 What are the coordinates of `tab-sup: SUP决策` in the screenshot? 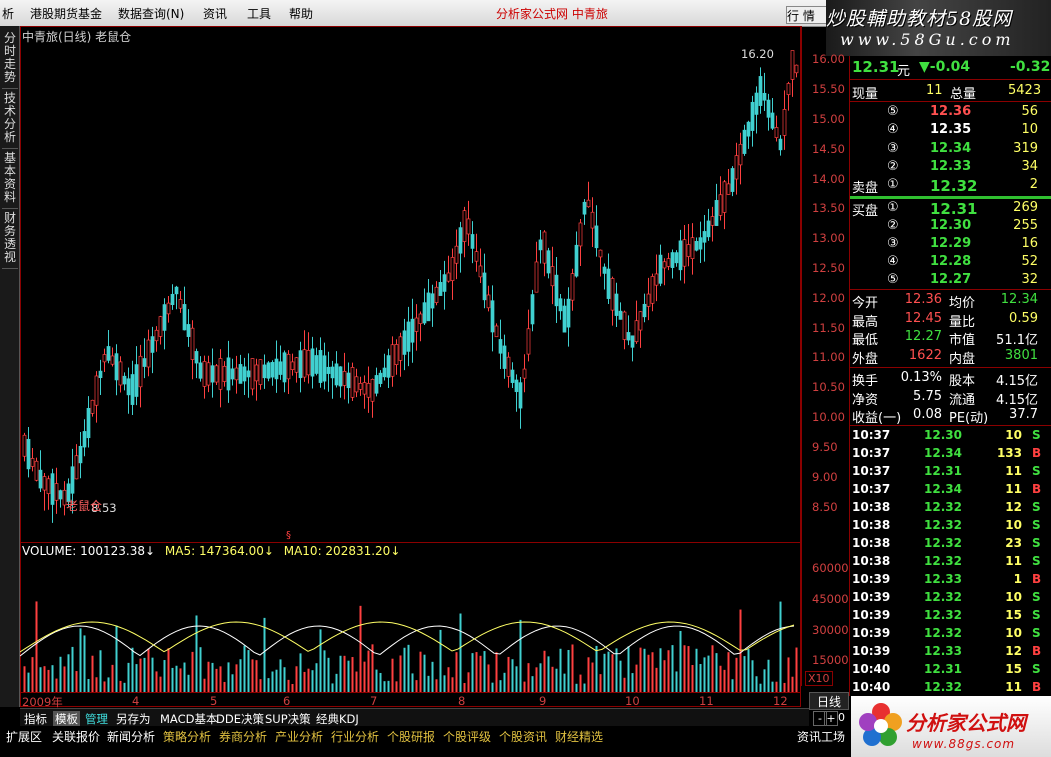 It's located at (288, 719).